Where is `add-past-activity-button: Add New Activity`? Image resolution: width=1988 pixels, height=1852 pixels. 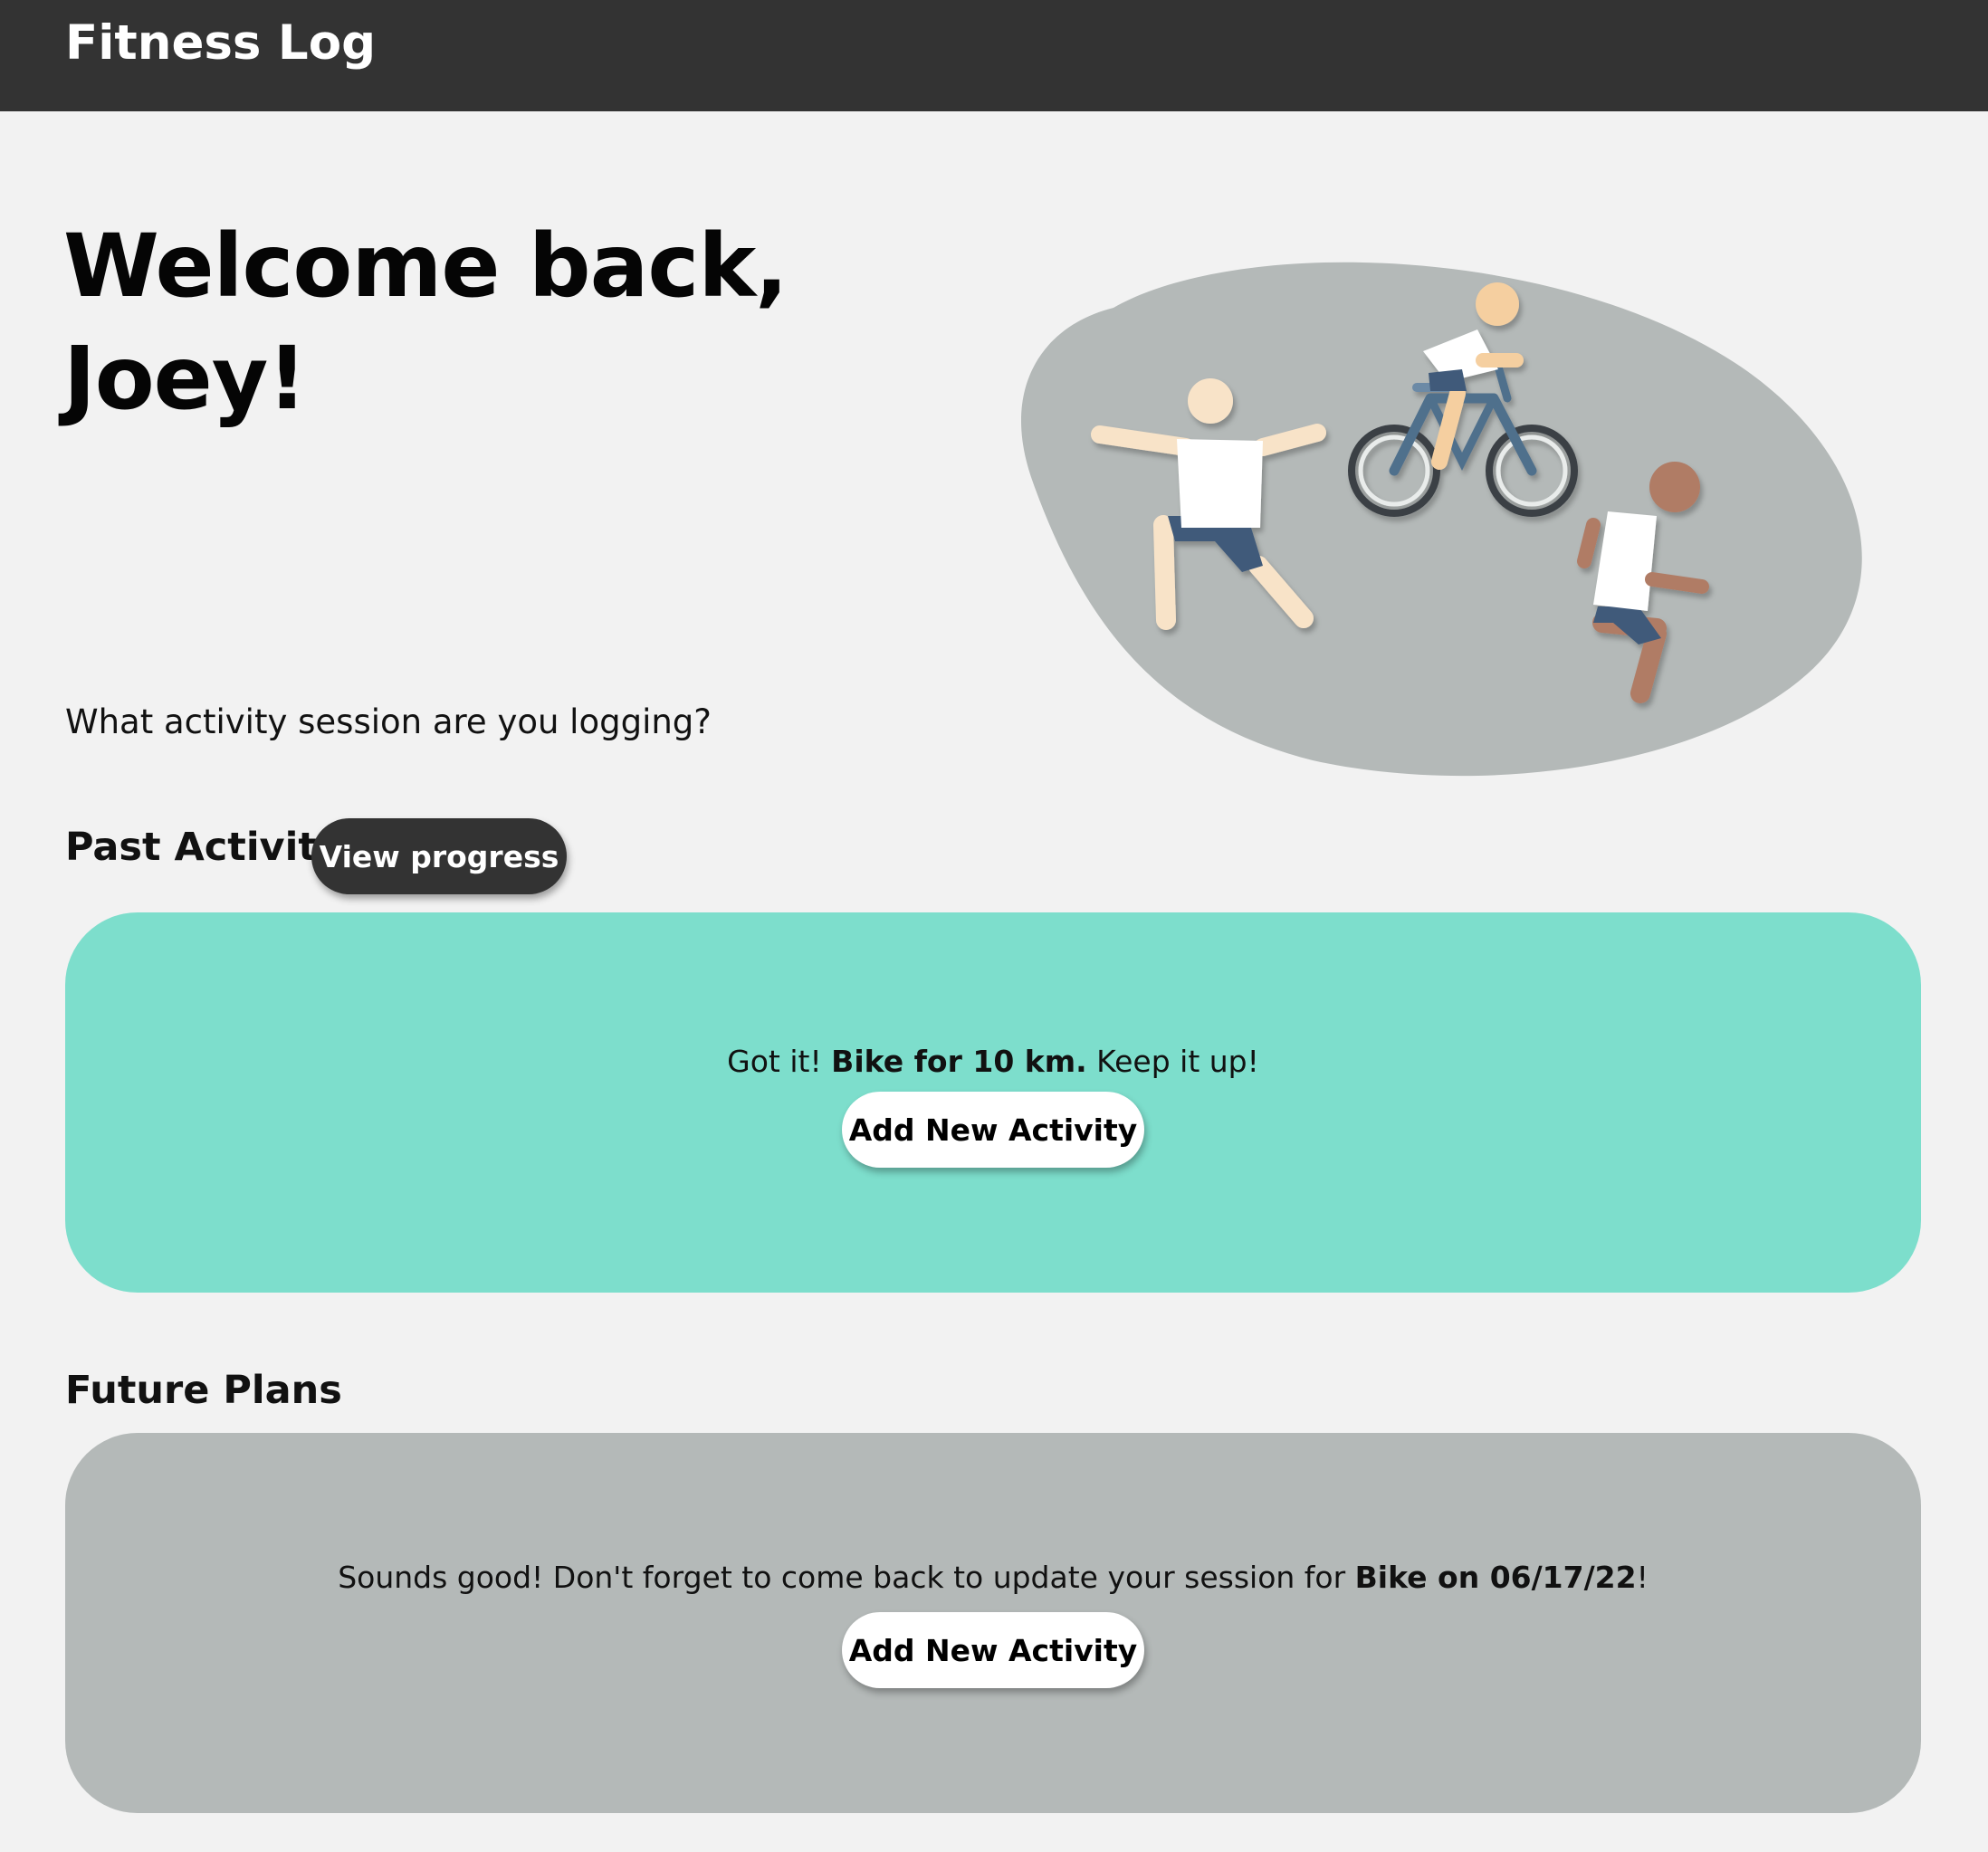 add-past-activity-button: Add New Activity is located at coordinates (993, 1130).